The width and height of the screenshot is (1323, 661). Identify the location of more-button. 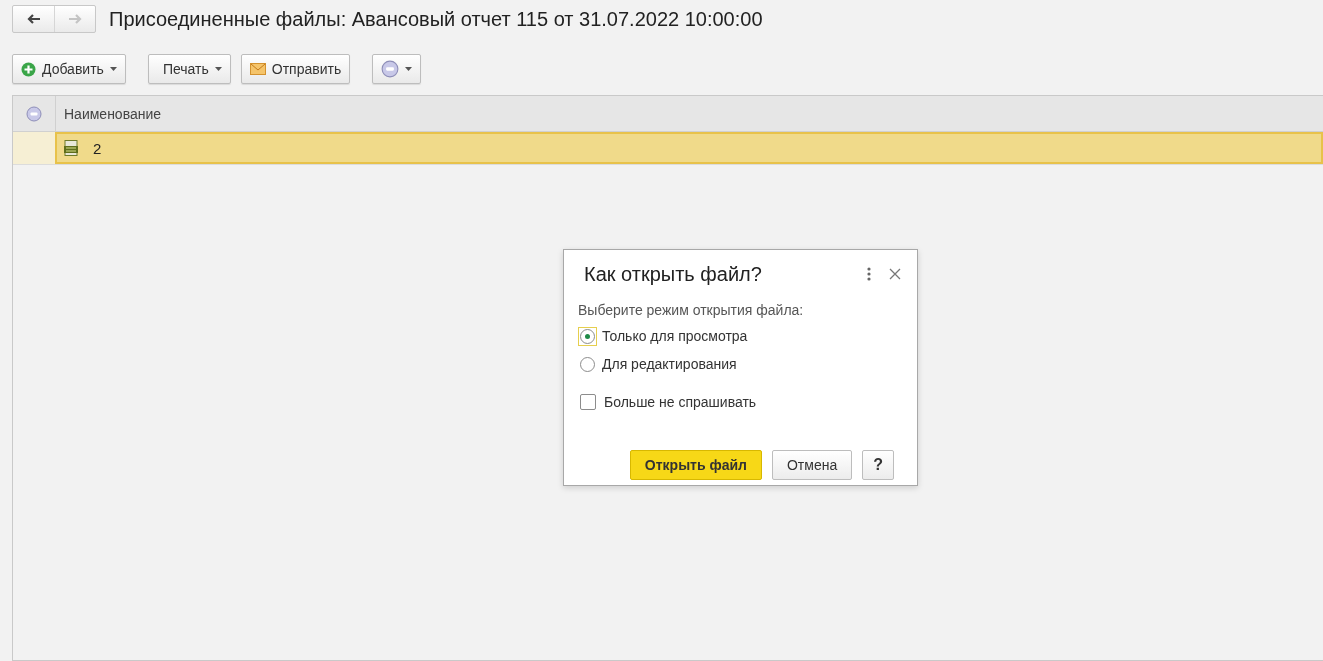
(397, 69).